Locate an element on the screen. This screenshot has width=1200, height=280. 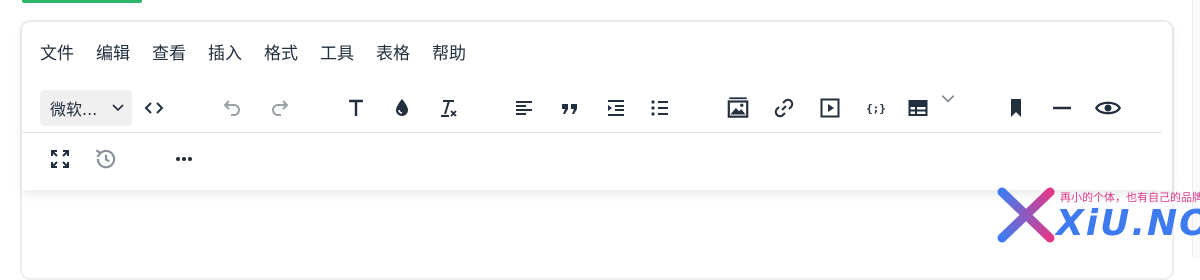
align-left-button is located at coordinates (524, 108).